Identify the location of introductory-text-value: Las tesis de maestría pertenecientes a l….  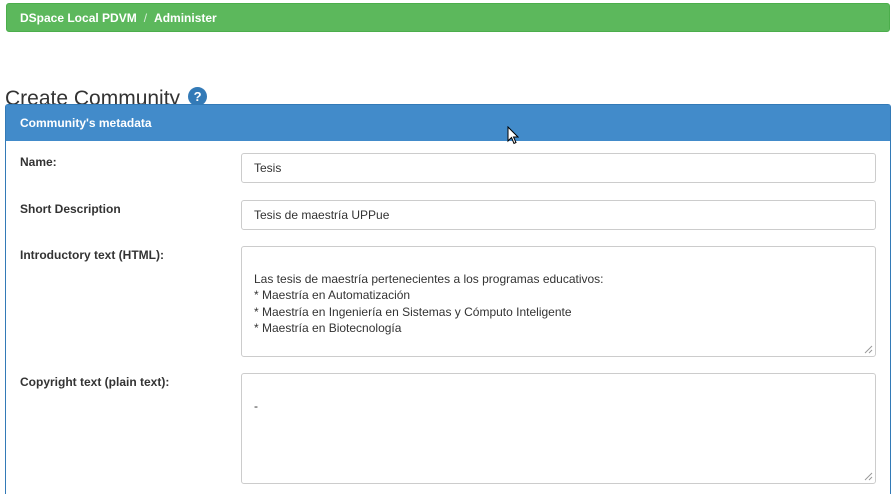
(429, 303).